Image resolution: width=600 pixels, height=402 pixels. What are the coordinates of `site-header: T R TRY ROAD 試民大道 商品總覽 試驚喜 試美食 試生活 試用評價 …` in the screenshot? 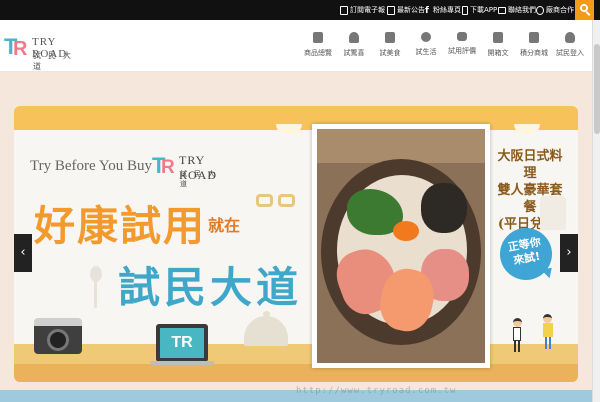 It's located at (300, 46).